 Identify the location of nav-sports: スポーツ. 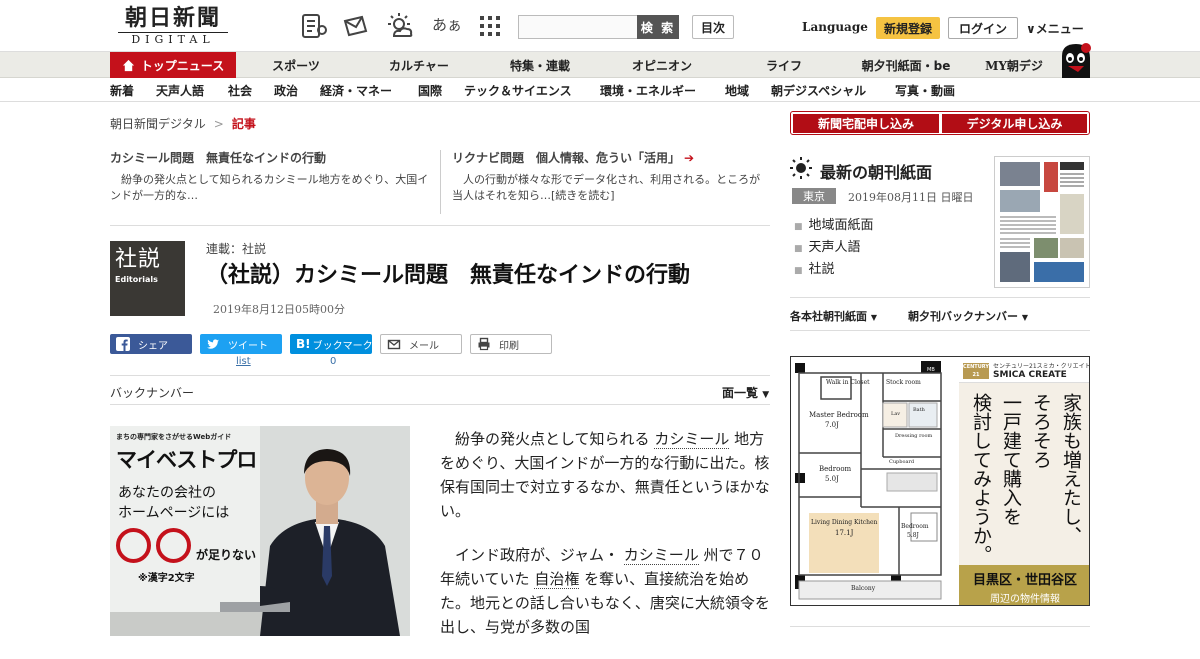
(296, 65).